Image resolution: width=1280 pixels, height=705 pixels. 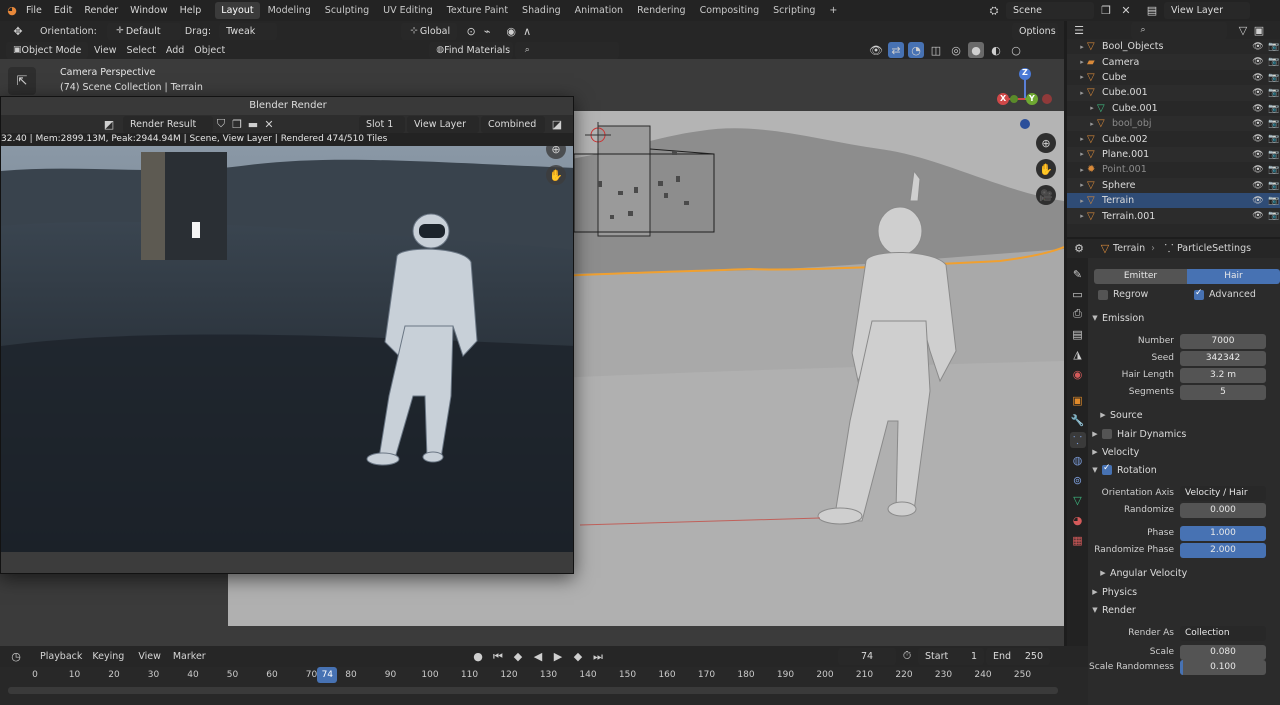 I want to click on physics-tab-icon: ◍, so click(x=1078, y=460).